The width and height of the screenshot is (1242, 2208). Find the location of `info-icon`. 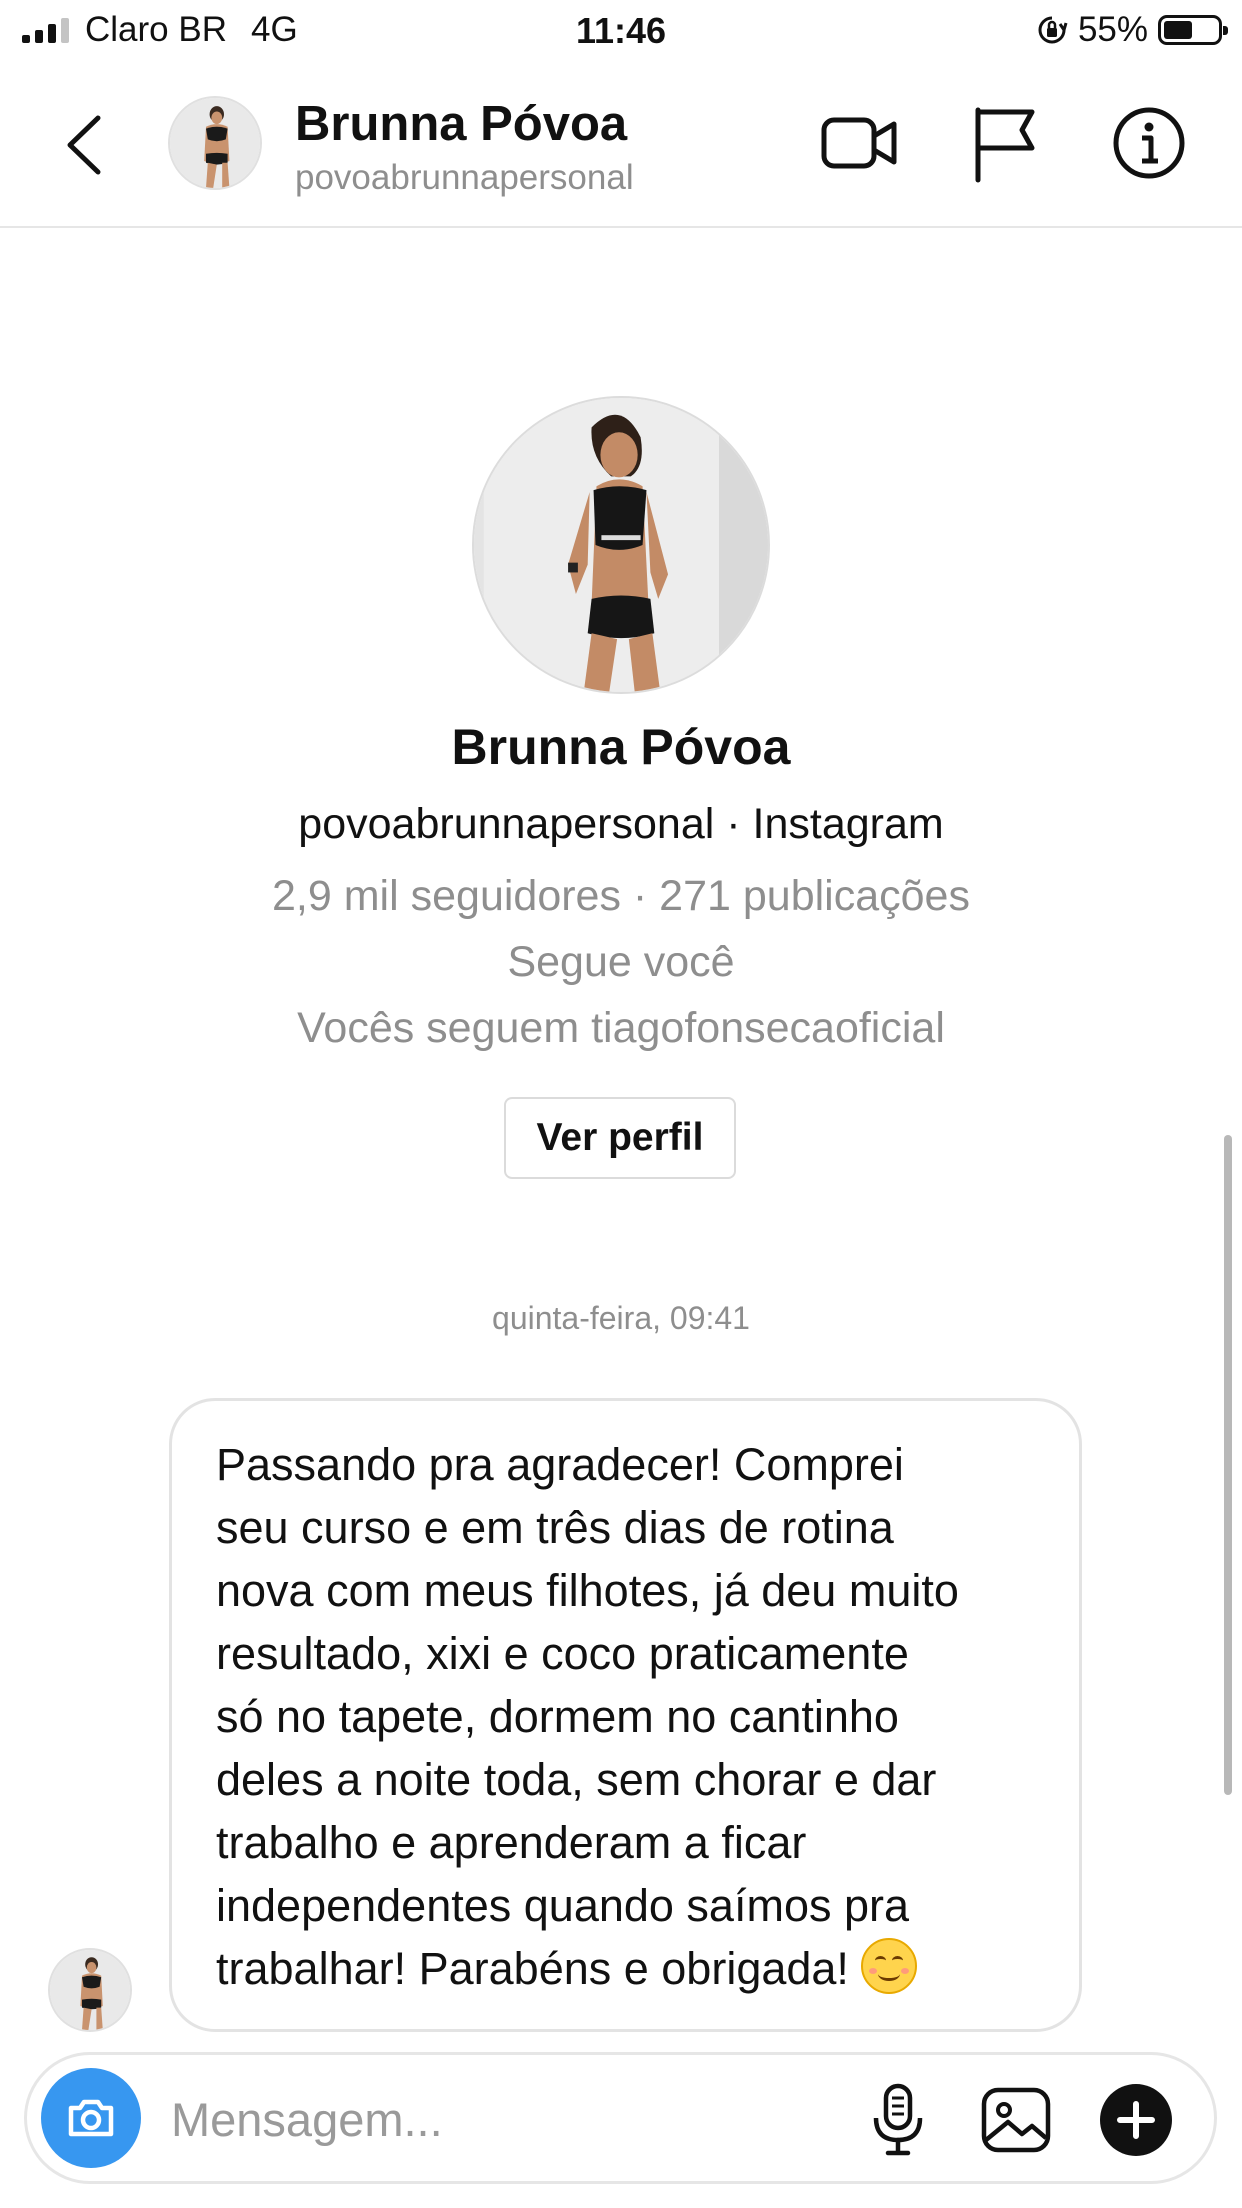

info-icon is located at coordinates (1149, 143).